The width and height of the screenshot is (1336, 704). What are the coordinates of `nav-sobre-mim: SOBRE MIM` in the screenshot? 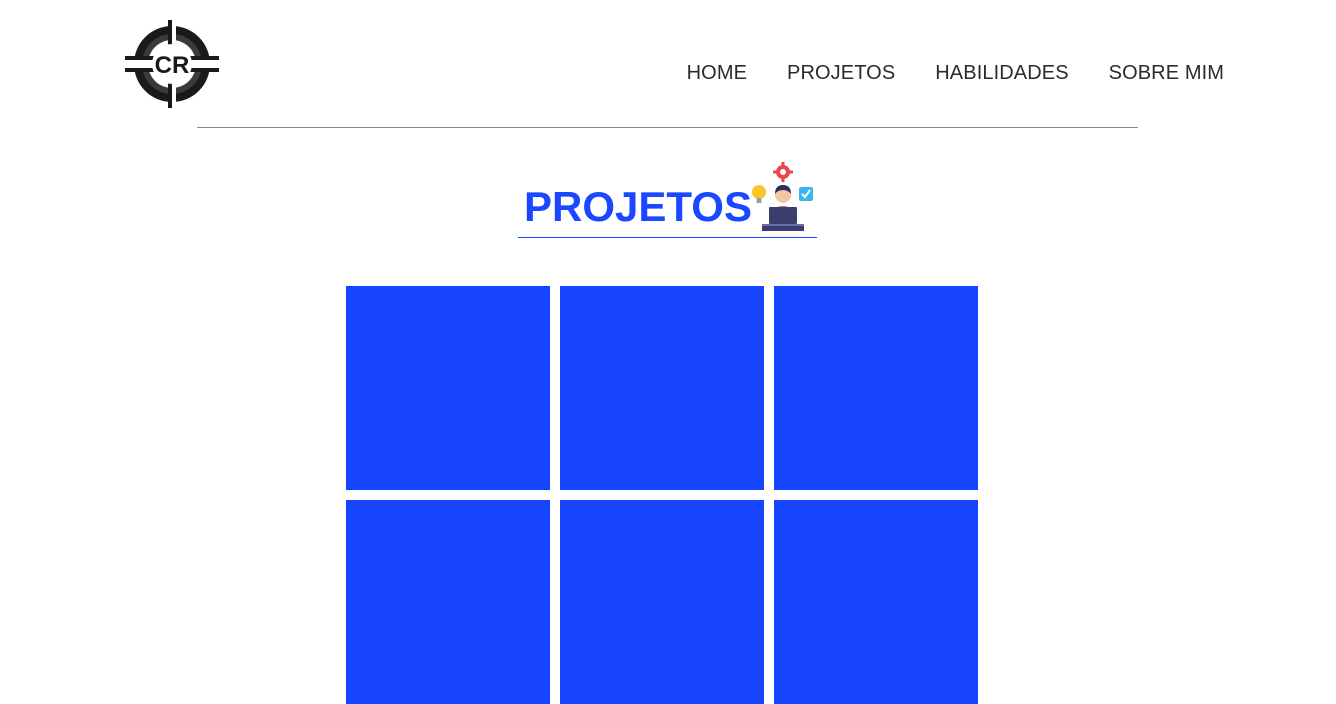 It's located at (1166, 73).